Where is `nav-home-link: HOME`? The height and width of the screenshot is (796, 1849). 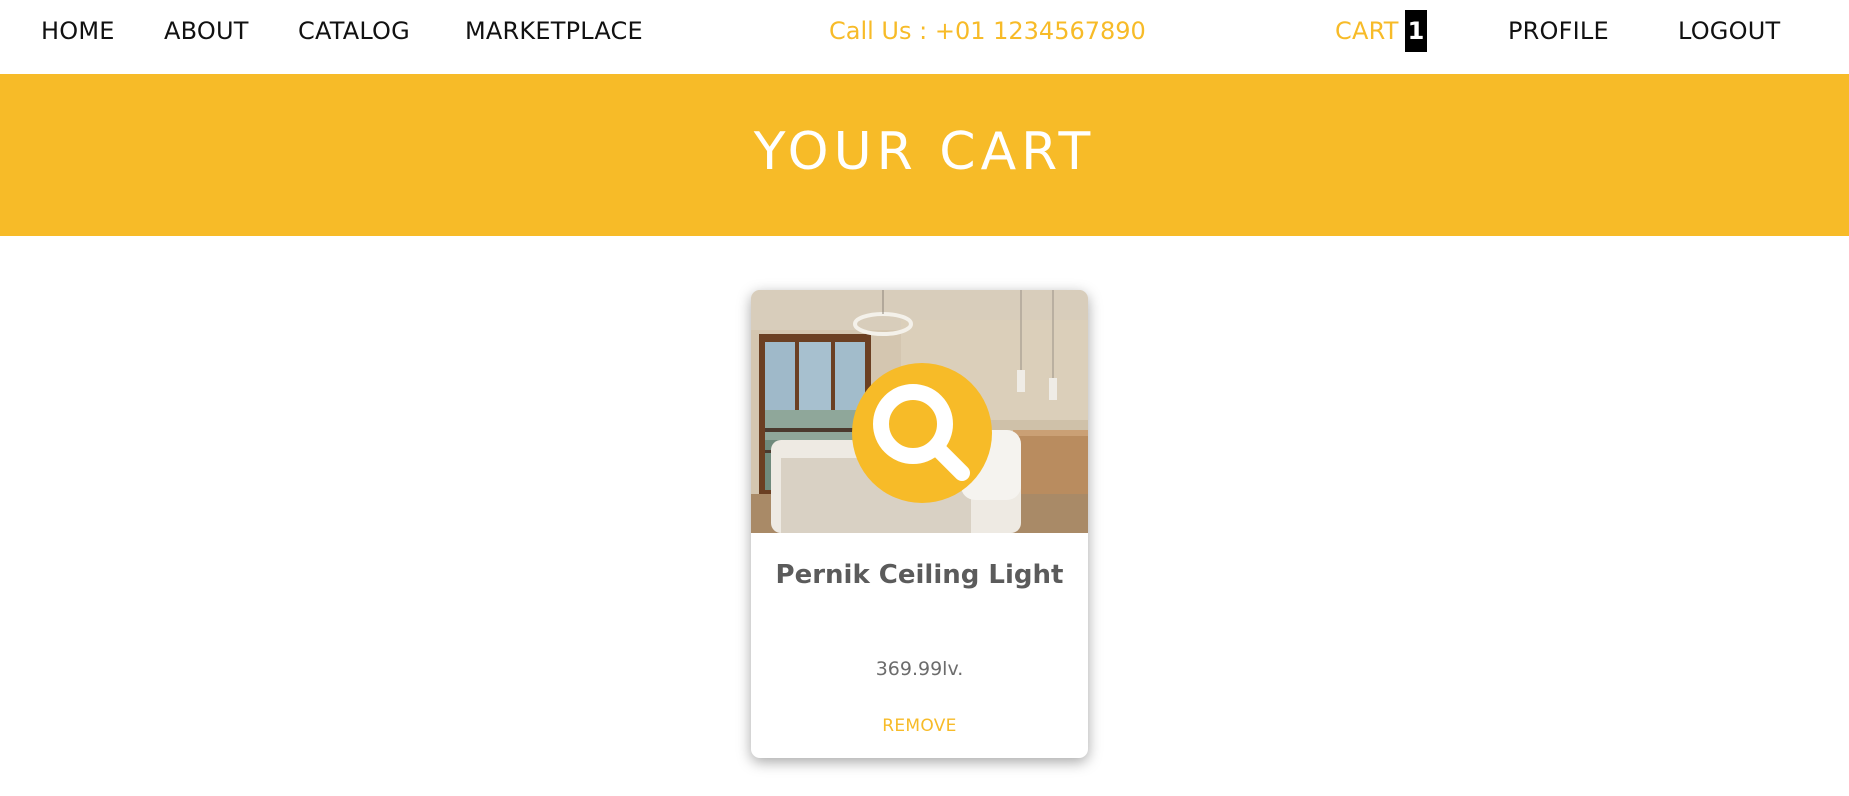 nav-home-link: HOME is located at coordinates (78, 31).